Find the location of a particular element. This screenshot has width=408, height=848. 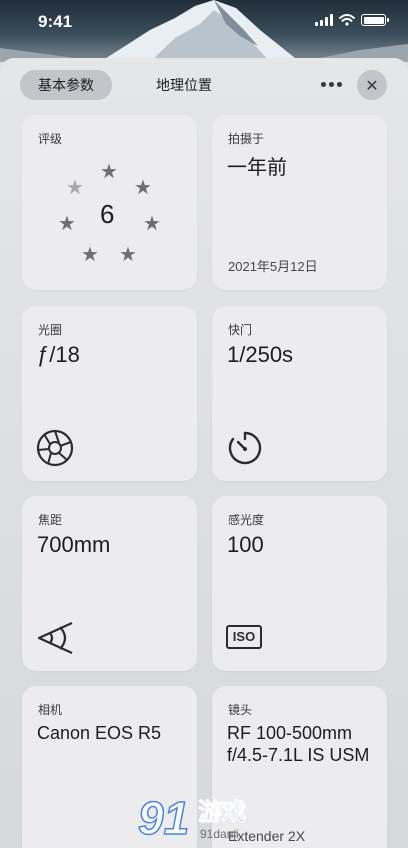

rating-stars: ★ ★ ★ ★ ★ ★ ★ 6 is located at coordinates (109, 202).